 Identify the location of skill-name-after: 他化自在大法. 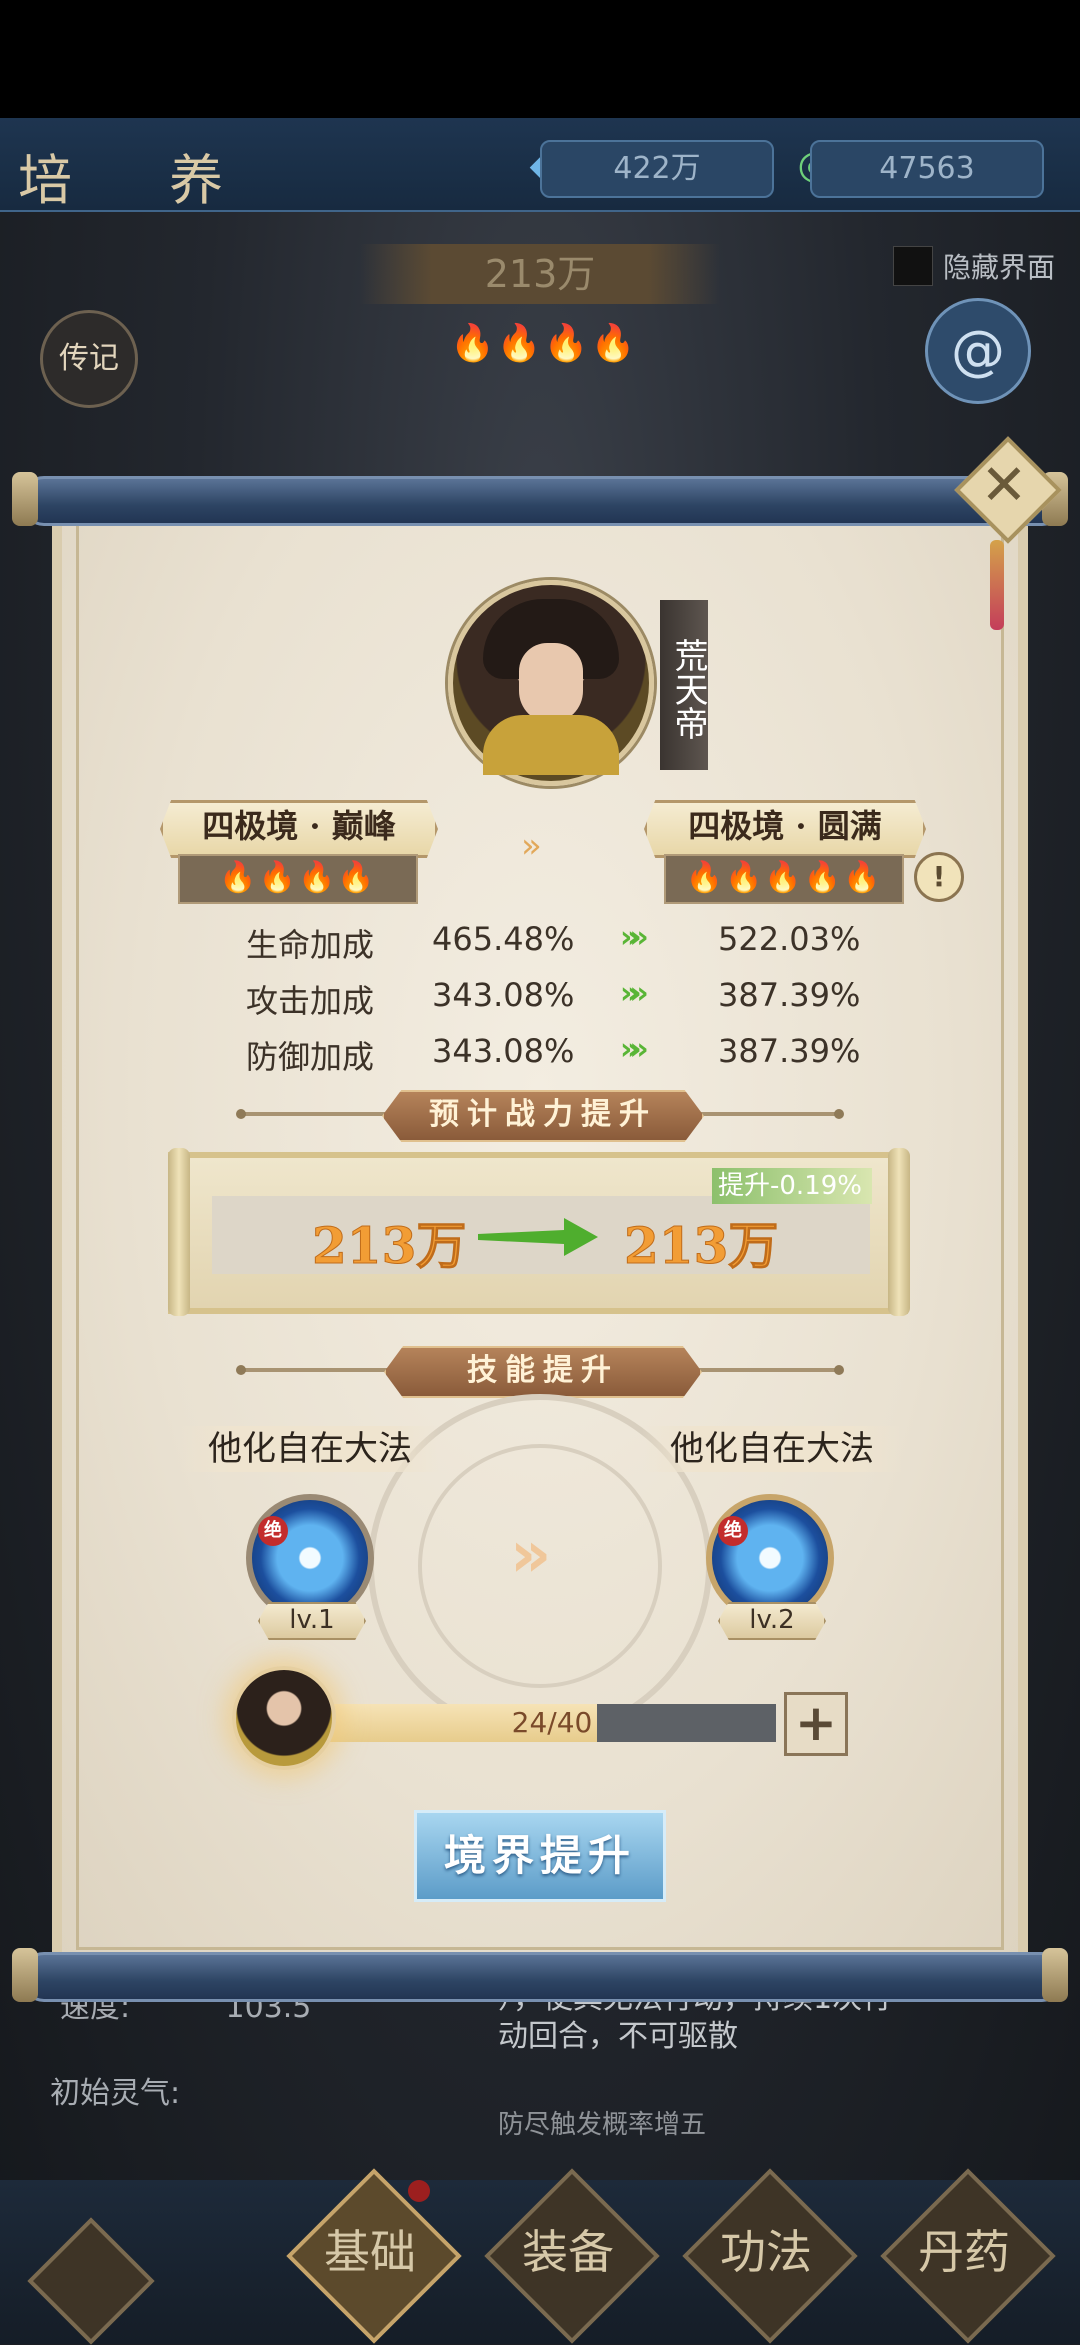
(772, 1449).